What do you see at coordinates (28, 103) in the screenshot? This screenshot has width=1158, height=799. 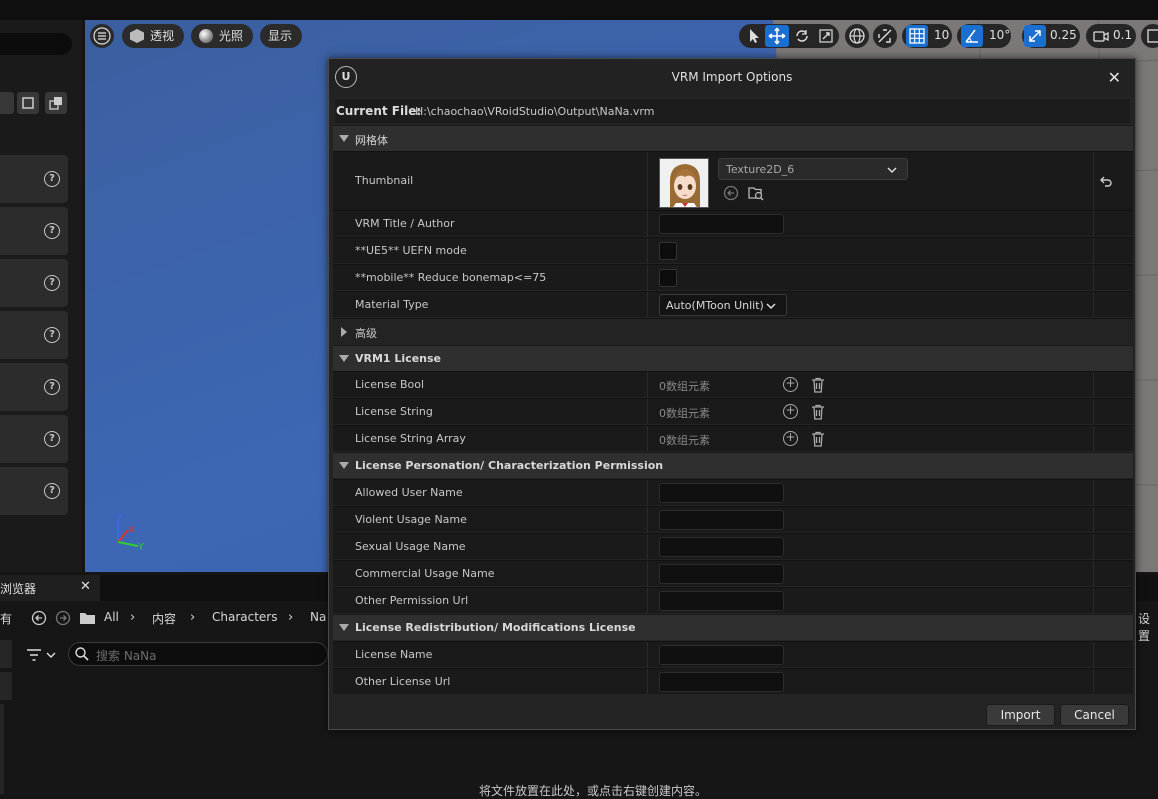 I see `frame-icon` at bounding box center [28, 103].